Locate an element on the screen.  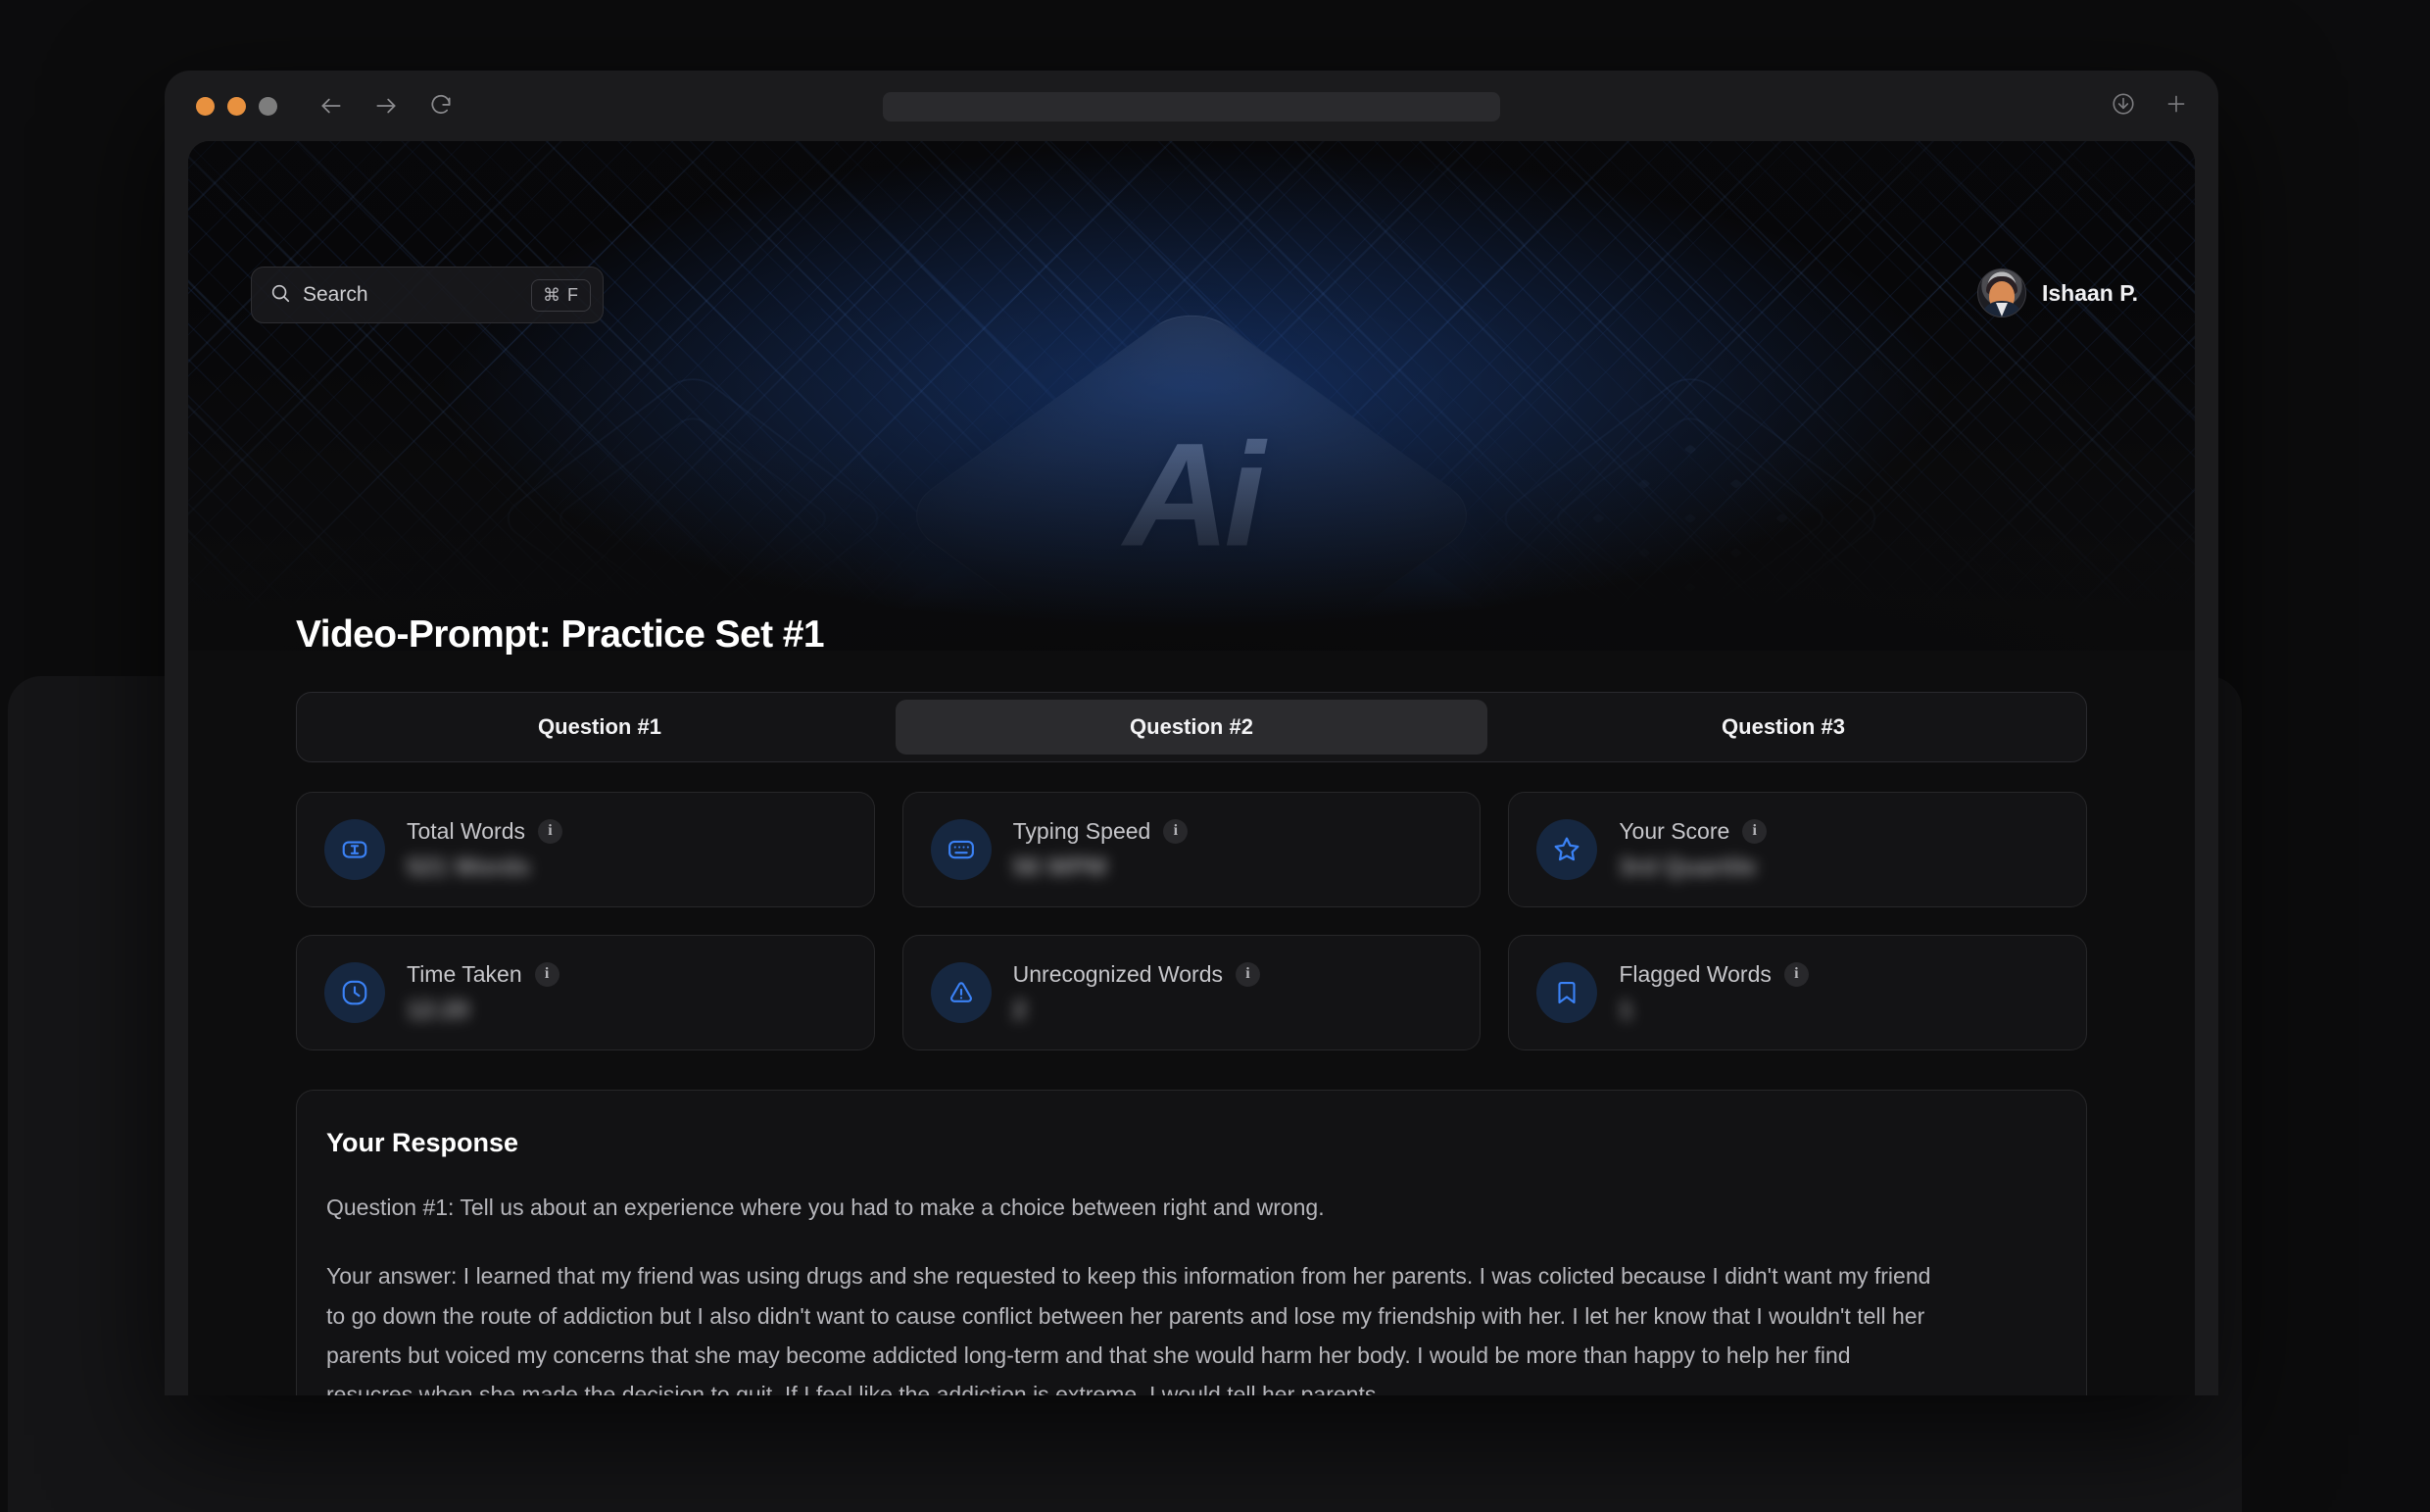
clock-icon is located at coordinates (354, 992).